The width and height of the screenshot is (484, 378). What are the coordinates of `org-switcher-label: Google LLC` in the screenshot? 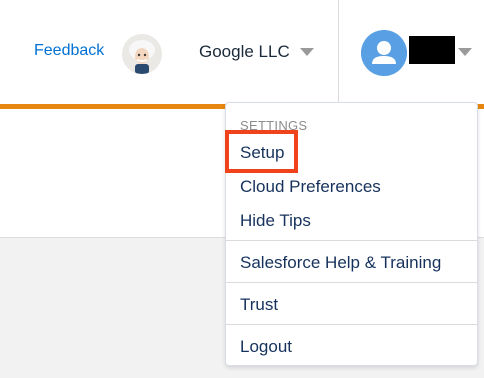 It's located at (244, 52).